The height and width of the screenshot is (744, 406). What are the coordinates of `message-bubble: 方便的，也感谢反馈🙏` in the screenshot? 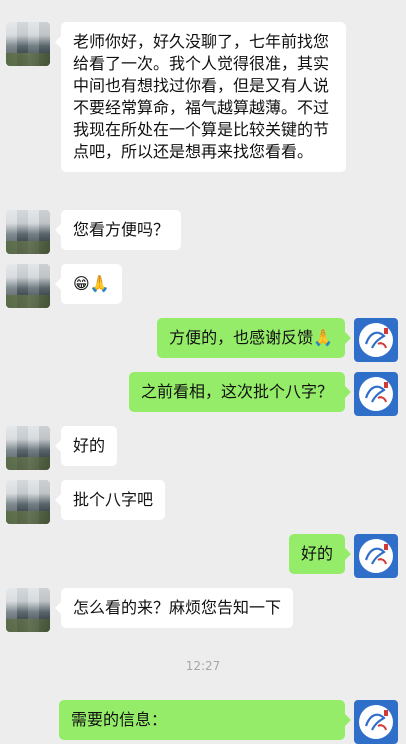 It's located at (254, 338).